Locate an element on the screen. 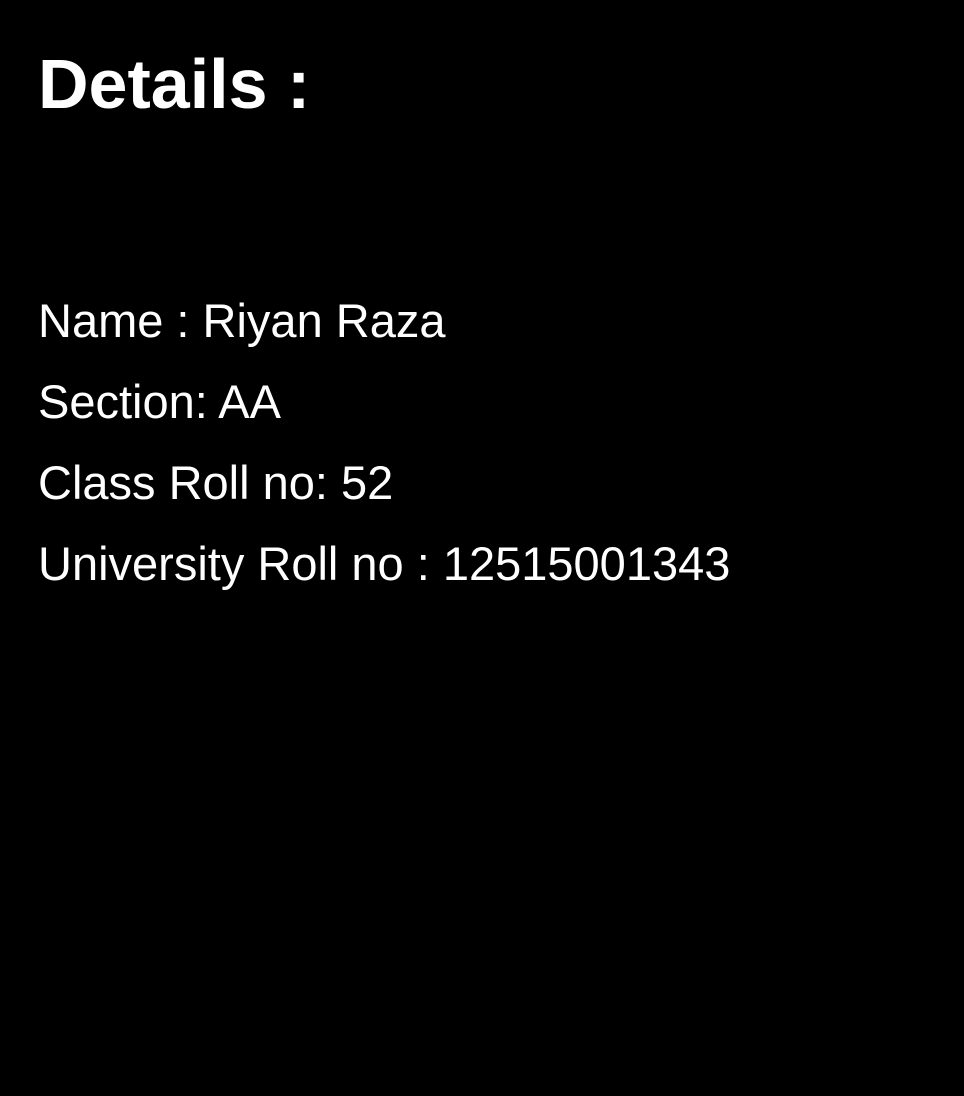  detail-section: Section: AA is located at coordinates (159, 401).